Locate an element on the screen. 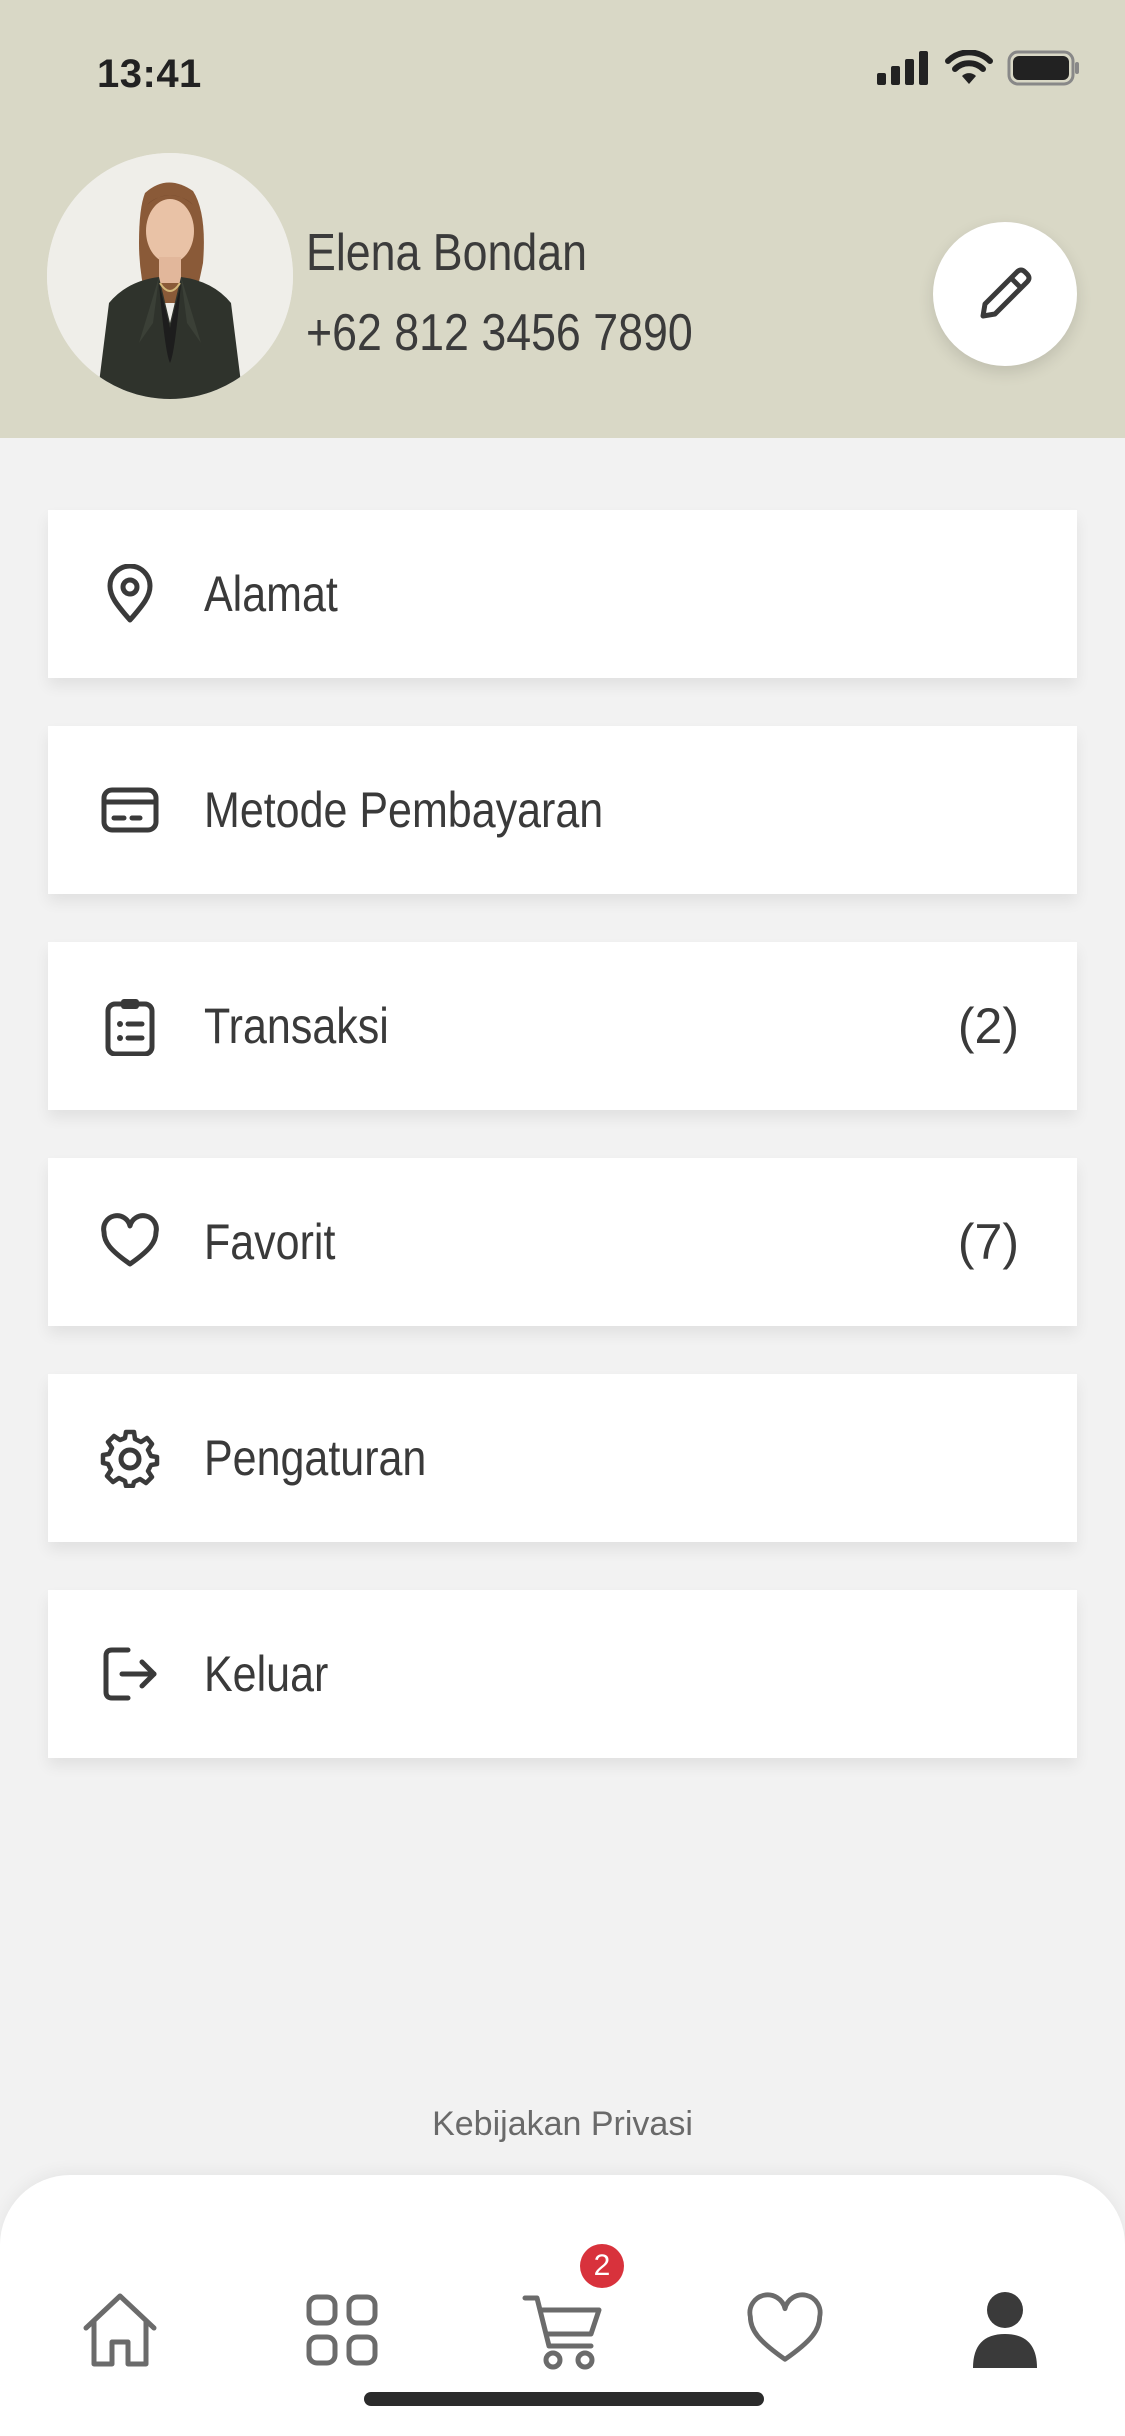 The image size is (1125, 2436). menu-item-metode-pembayaran: Metode Pembayaran is located at coordinates (562, 810).